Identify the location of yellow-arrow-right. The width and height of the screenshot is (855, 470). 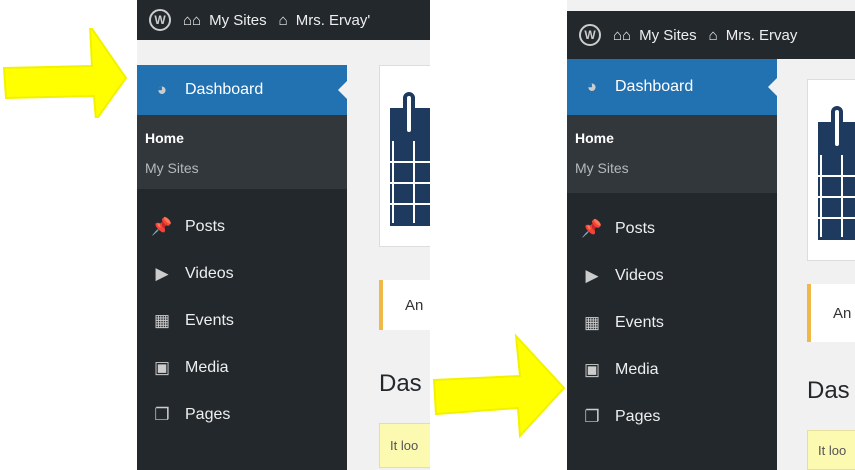
(499, 386).